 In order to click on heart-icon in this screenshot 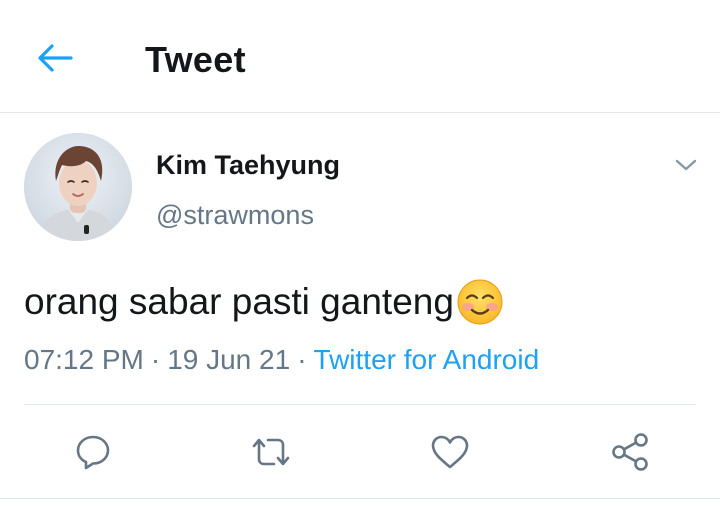, I will do `click(450, 452)`.